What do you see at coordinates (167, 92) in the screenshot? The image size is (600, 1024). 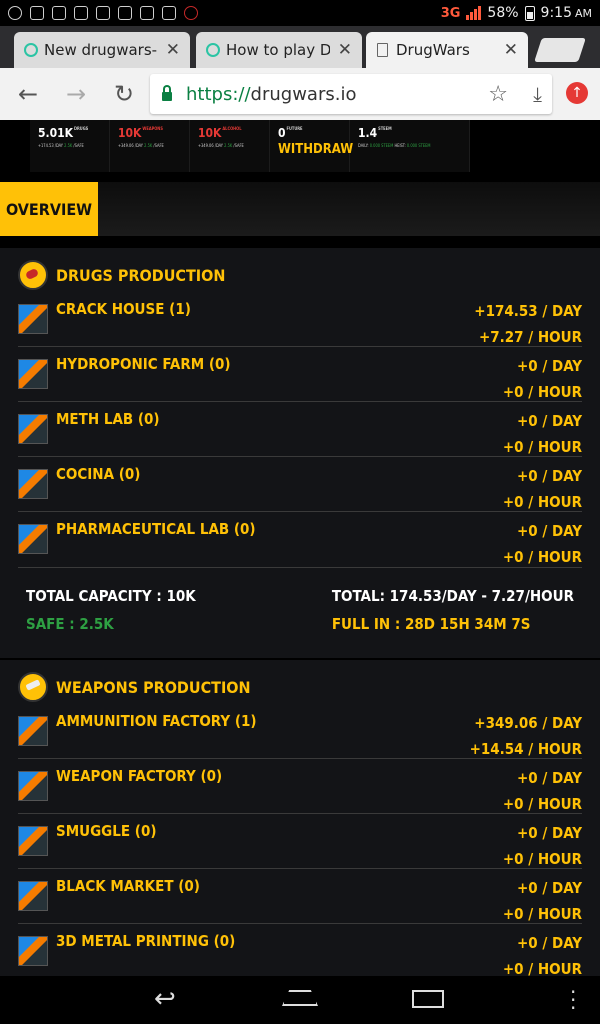 I see `lock-icon` at bounding box center [167, 92].